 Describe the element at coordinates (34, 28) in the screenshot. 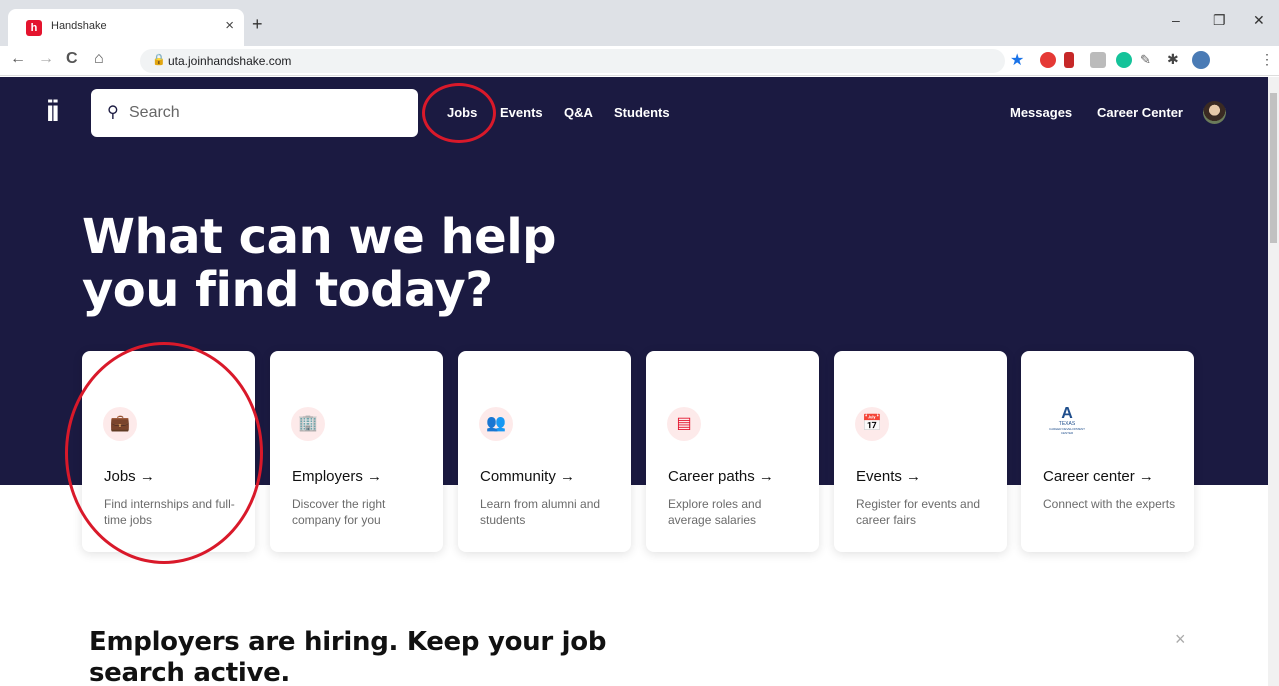

I see `handshake-favicon-icon: h` at that location.